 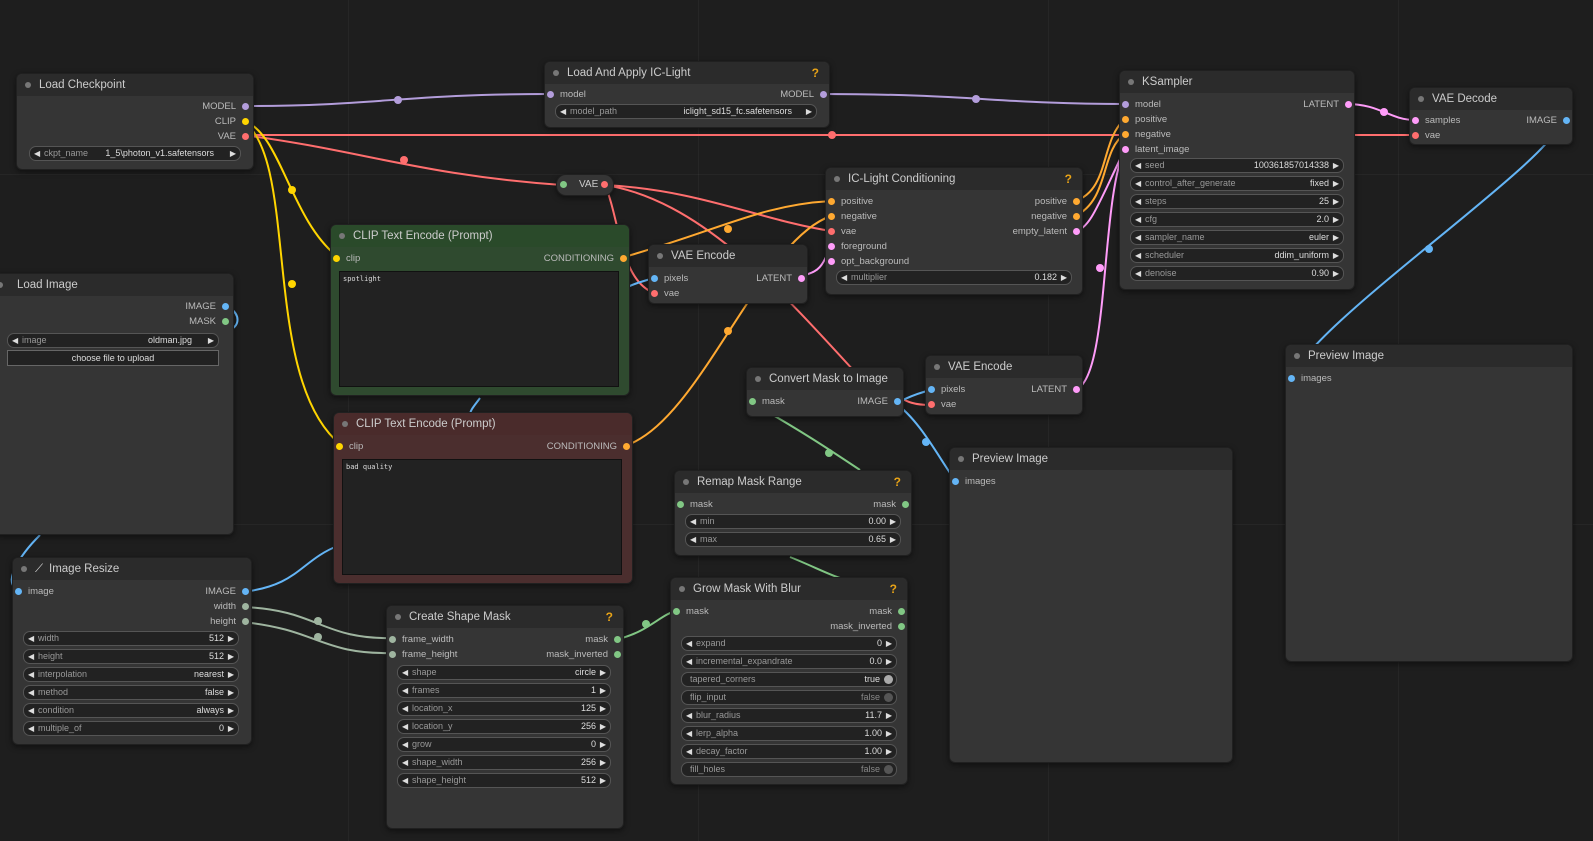 What do you see at coordinates (113, 358) in the screenshot?
I see `upload-button: choose file to upload` at bounding box center [113, 358].